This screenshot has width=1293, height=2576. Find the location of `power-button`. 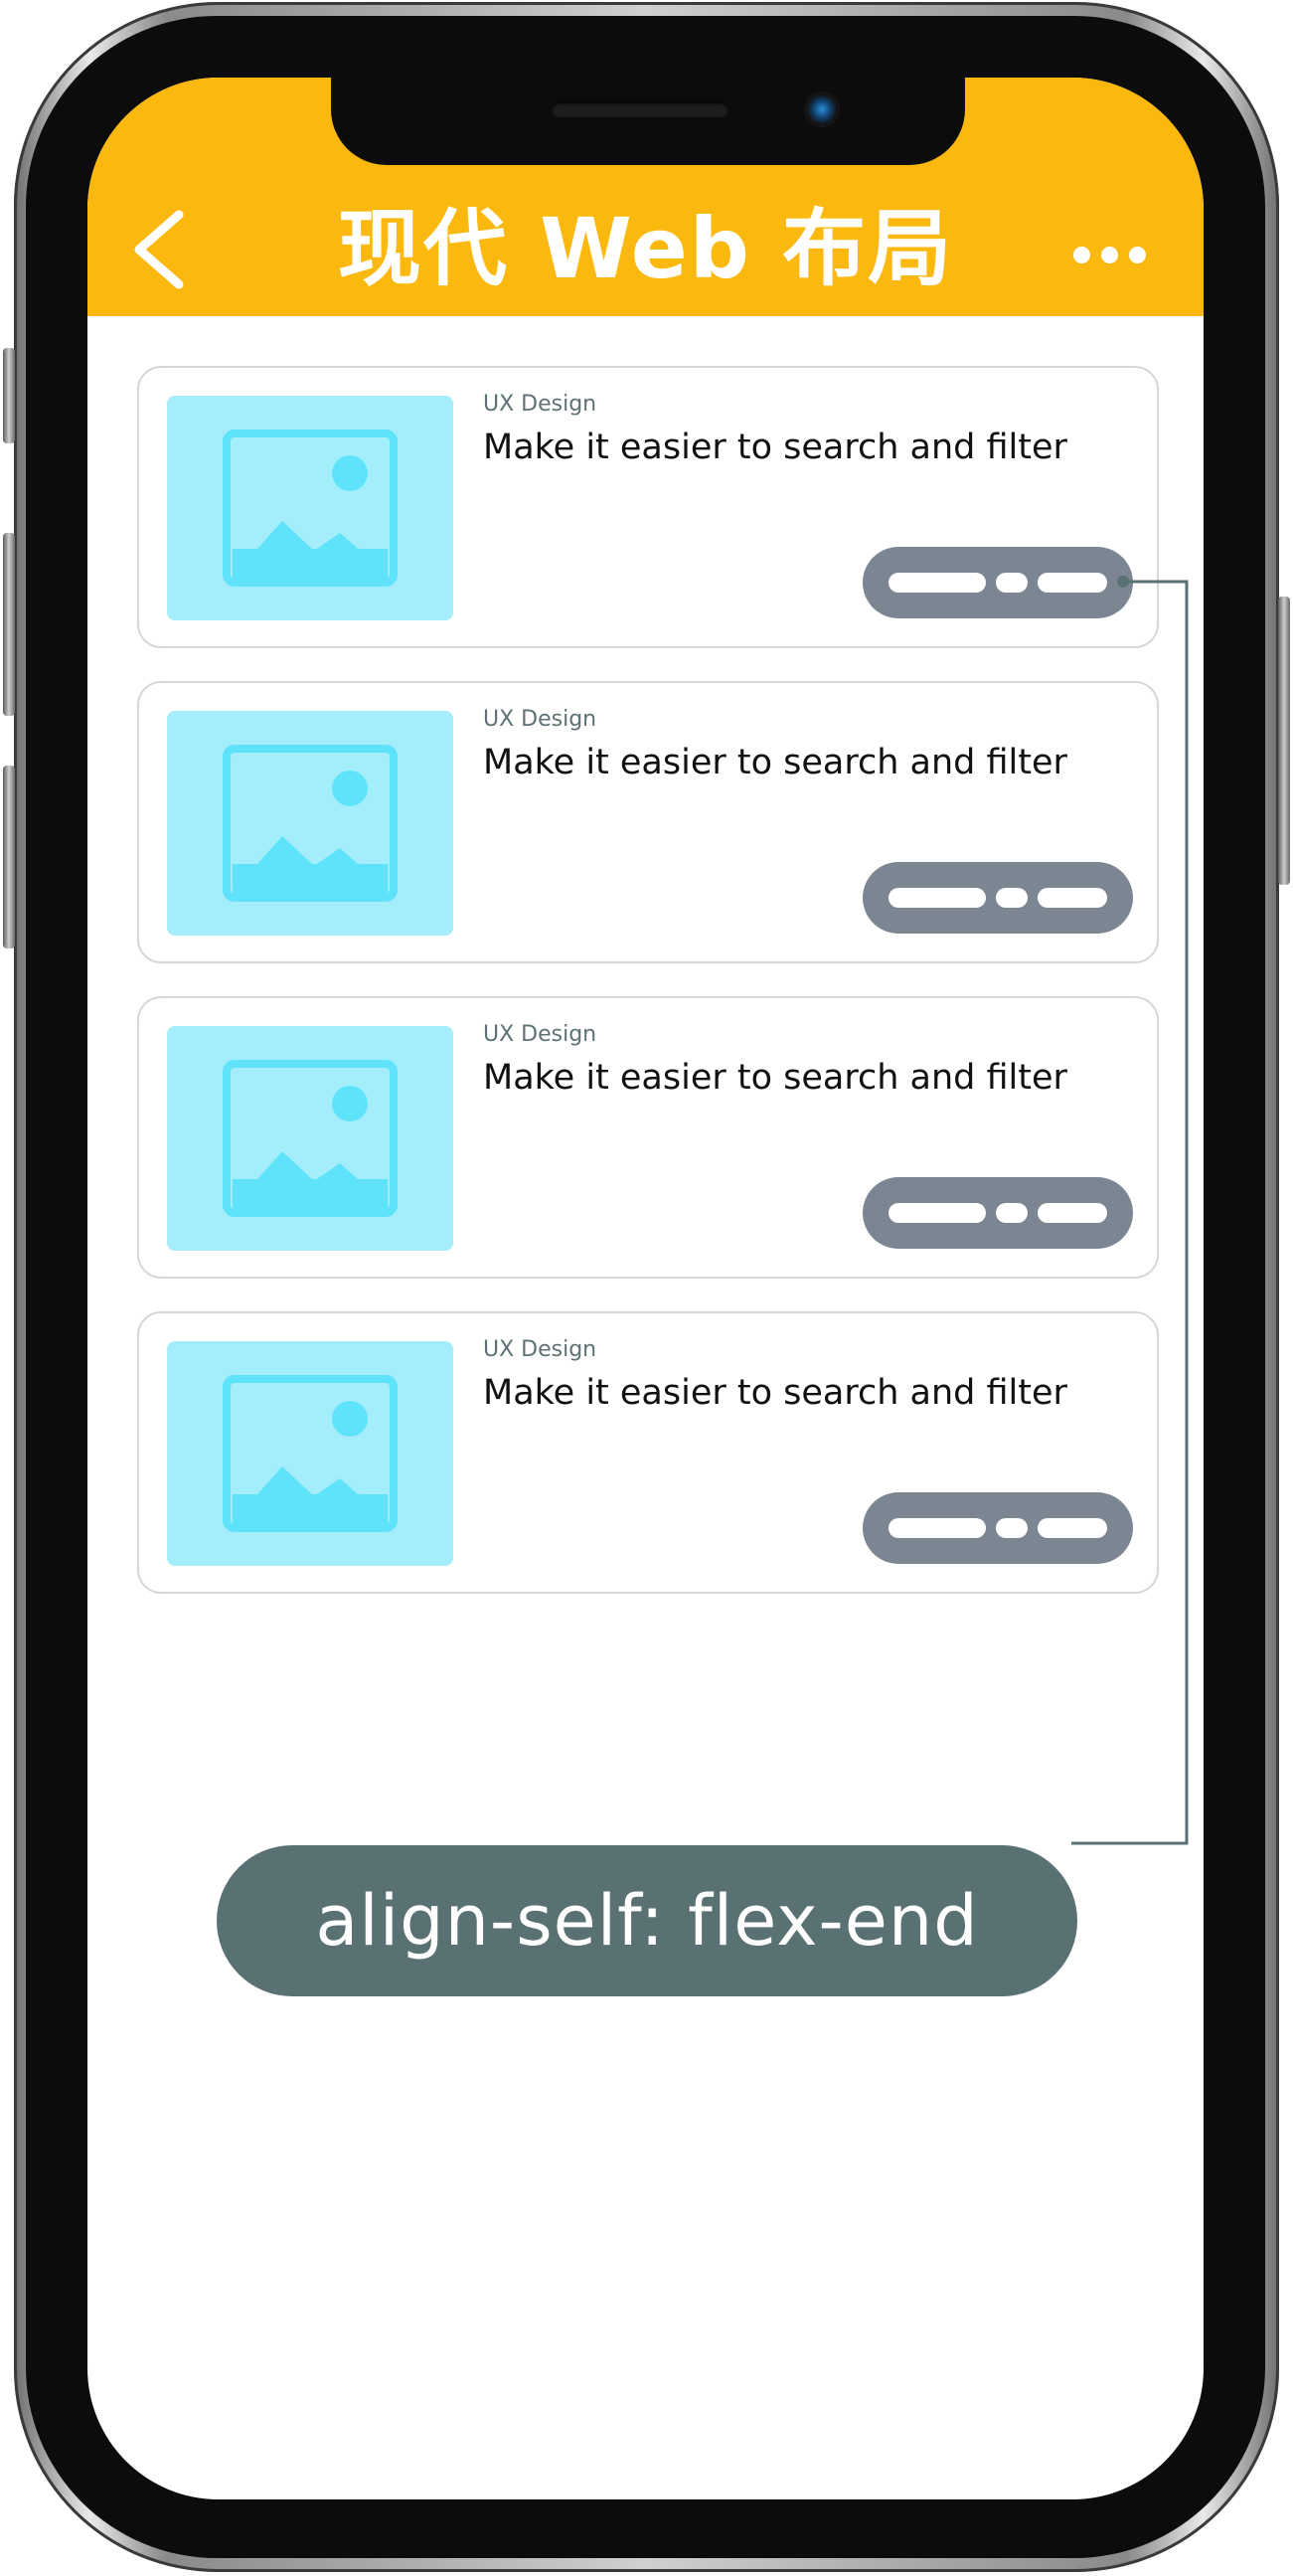

power-button is located at coordinates (1284, 741).